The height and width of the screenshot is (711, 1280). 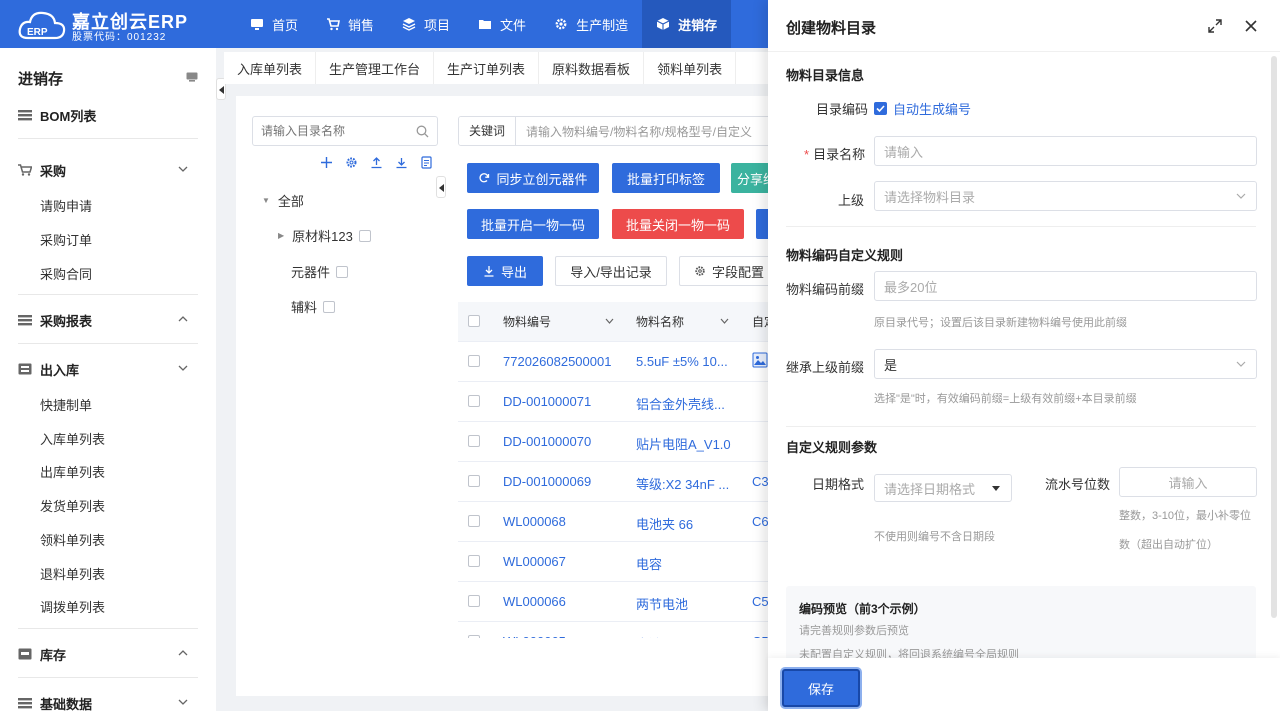 What do you see at coordinates (108, 701) in the screenshot?
I see `sidebar-item-base-data: 基础数据` at bounding box center [108, 701].